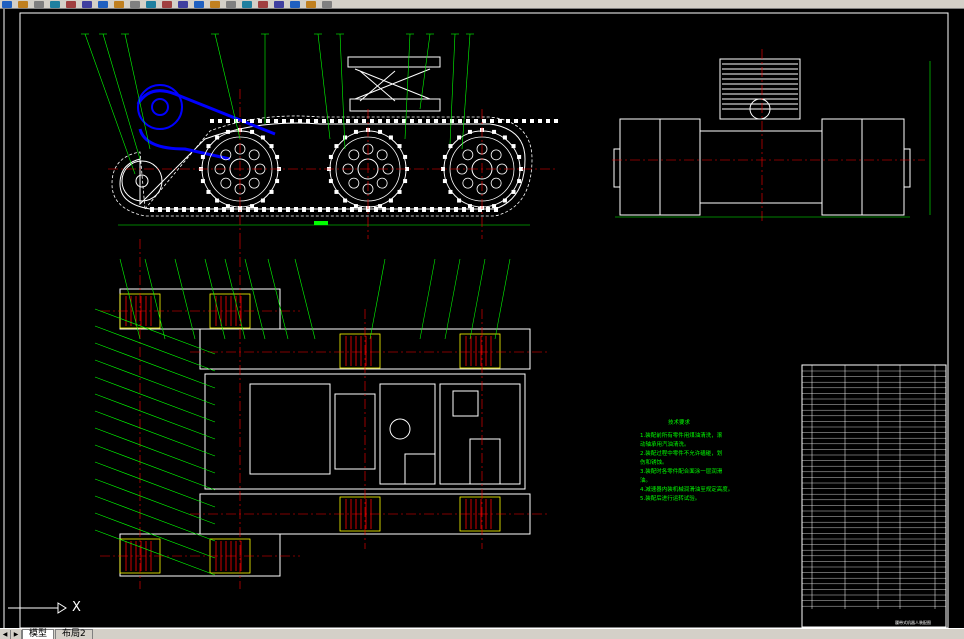 The height and width of the screenshot is (639, 964). I want to click on pan-icon, so click(119, 4).